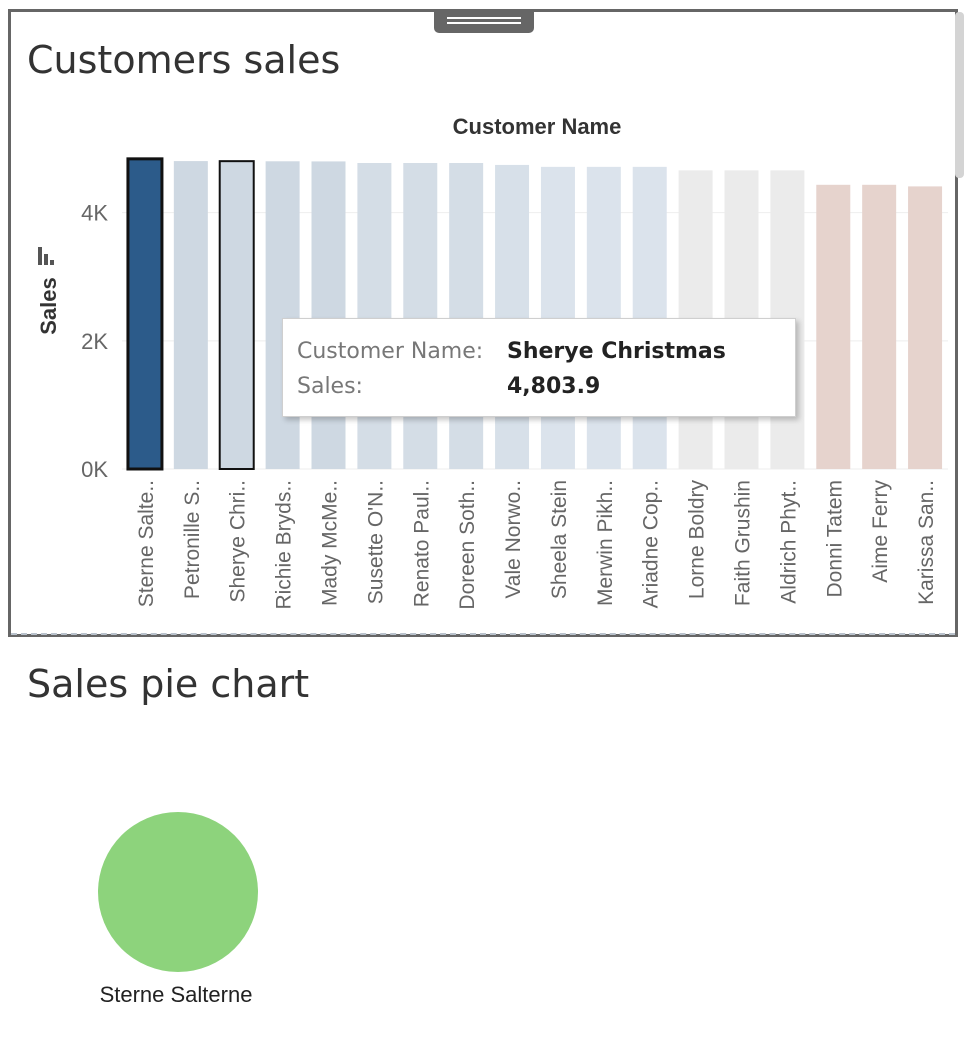 The image size is (964, 1038). Describe the element at coordinates (375, 542) in the screenshot. I see `x-tick-label: Susette O'N..` at that location.